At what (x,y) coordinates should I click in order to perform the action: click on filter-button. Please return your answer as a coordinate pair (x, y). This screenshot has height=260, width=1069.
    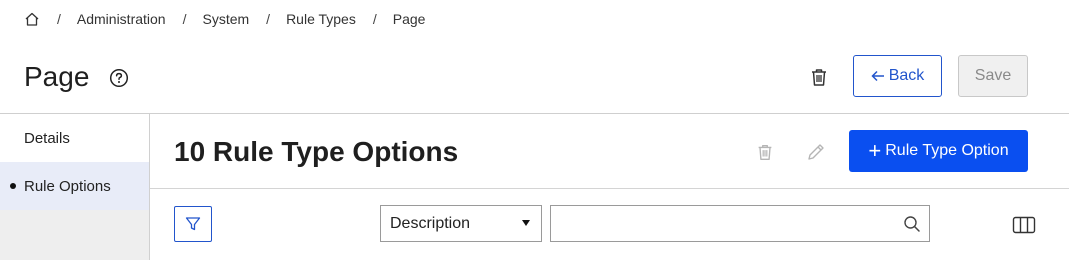
    Looking at the image, I should click on (193, 224).